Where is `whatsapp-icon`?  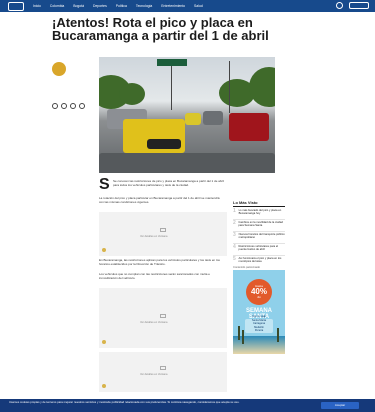 whatsapp-icon is located at coordinates (82, 106).